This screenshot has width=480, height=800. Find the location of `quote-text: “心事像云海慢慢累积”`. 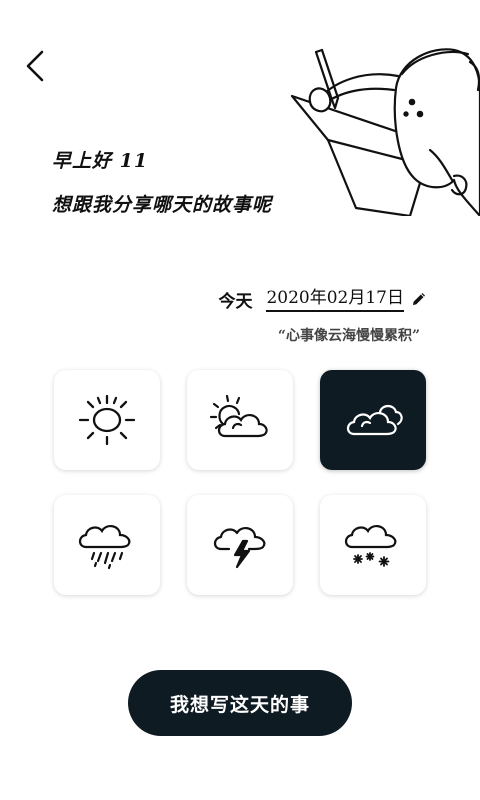

quote-text: “心事像云海慢慢累积” is located at coordinates (348, 336).